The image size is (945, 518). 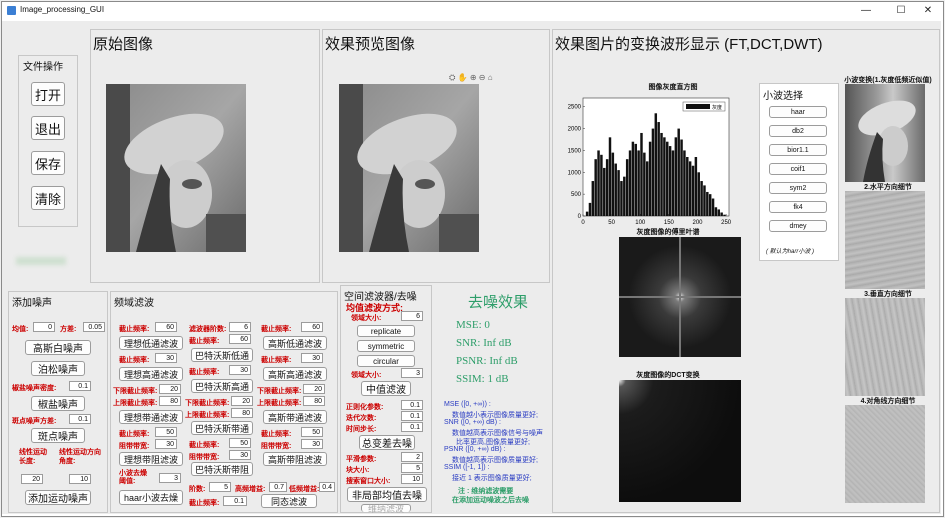 I want to click on clear-button: 清除, so click(x=48, y=198).